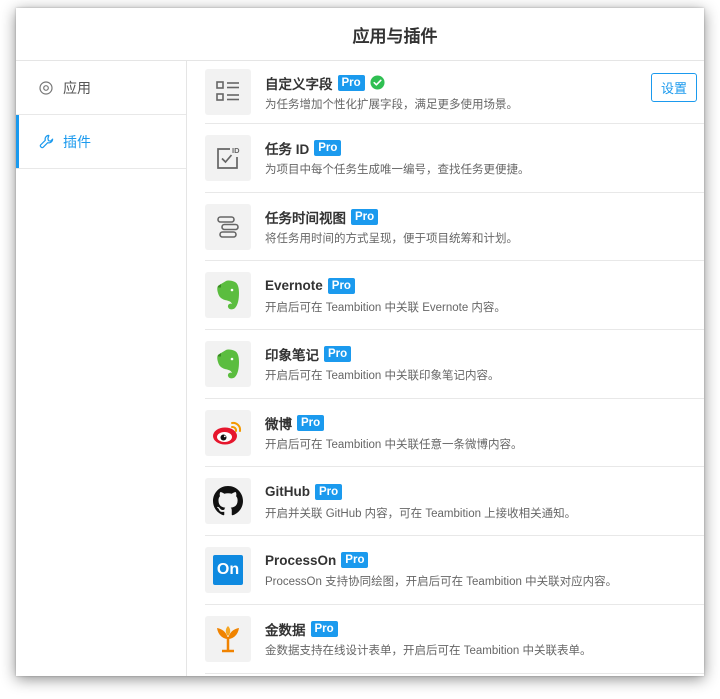  Describe the element at coordinates (228, 363) in the screenshot. I see `yinxiang-icon` at that location.